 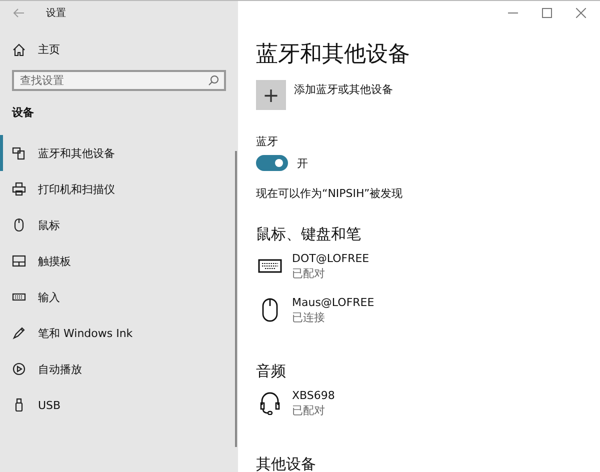 What do you see at coordinates (343, 89) in the screenshot?
I see `add-device-link: 添加蓝牙或其他设备` at bounding box center [343, 89].